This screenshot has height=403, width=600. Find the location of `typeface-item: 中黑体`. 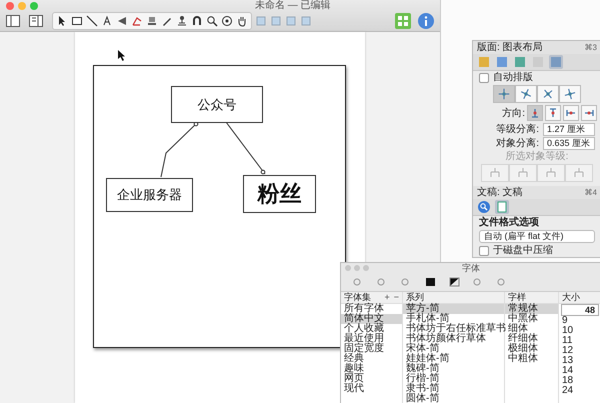

typeface-item: 中黑体 is located at coordinates (531, 319).